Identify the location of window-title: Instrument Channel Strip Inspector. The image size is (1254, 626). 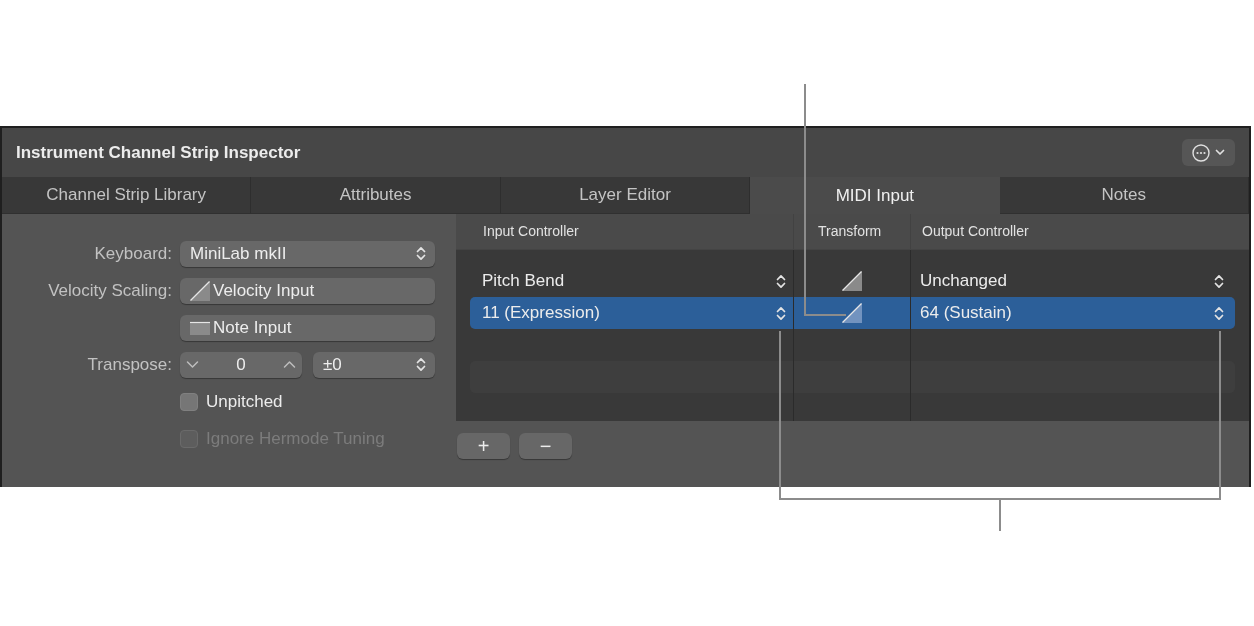
(158, 152).